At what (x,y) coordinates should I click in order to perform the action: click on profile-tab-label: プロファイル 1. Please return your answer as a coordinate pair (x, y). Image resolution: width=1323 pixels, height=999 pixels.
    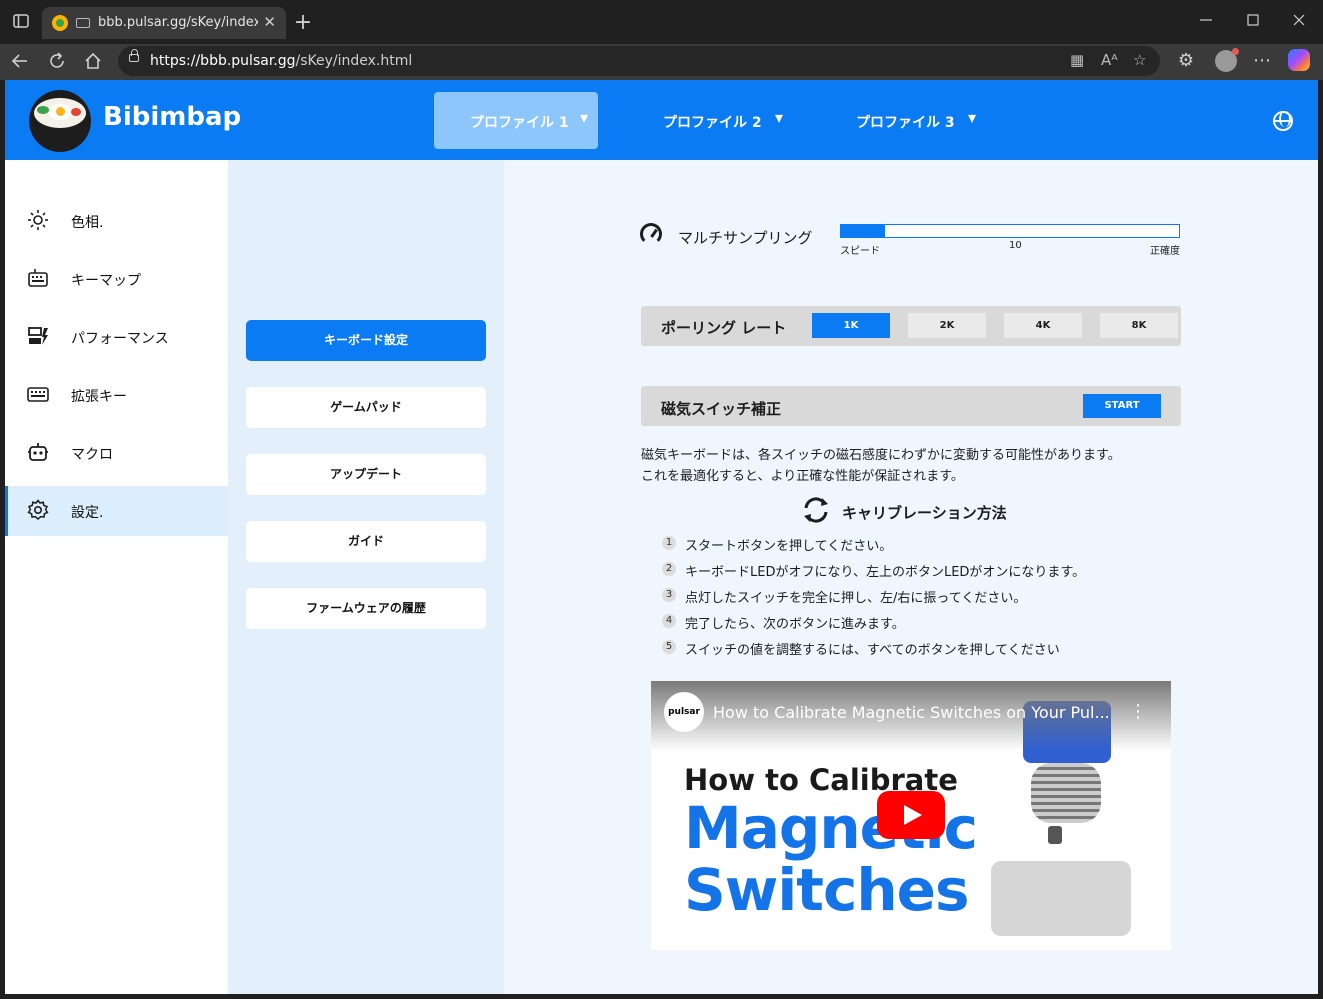
    Looking at the image, I should click on (519, 123).